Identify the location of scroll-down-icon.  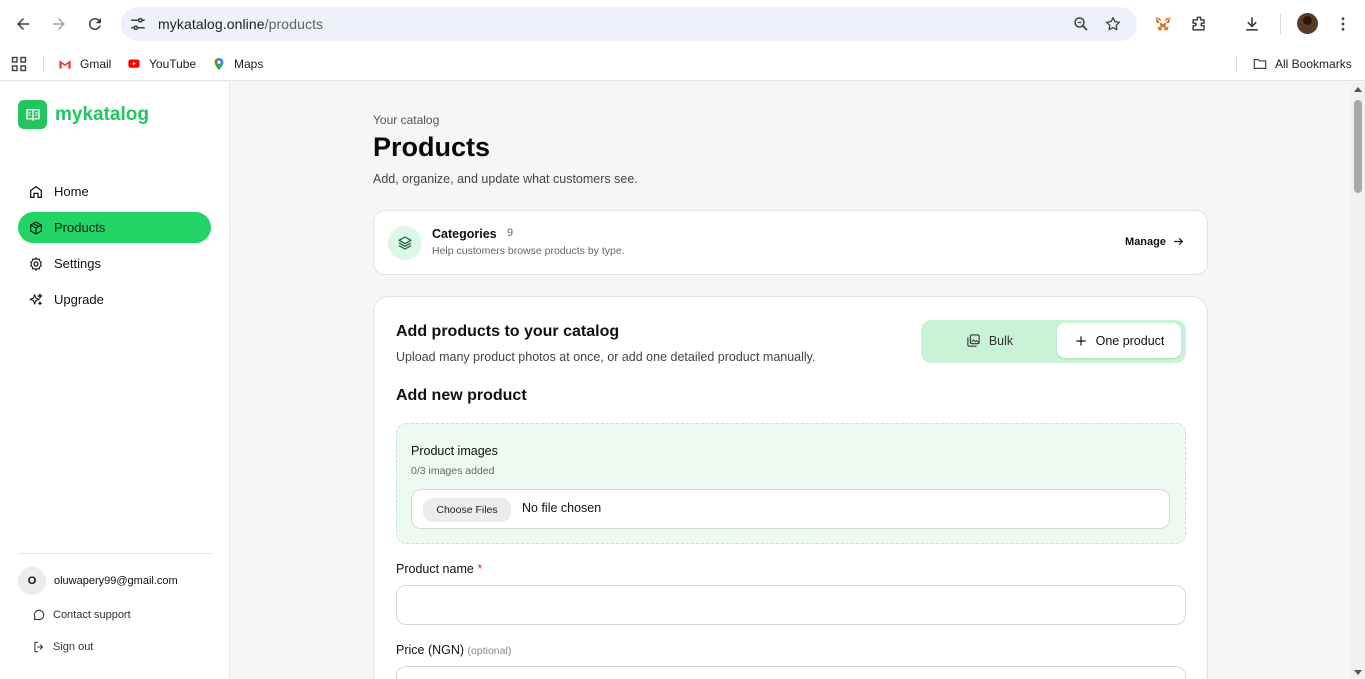
(1358, 672).